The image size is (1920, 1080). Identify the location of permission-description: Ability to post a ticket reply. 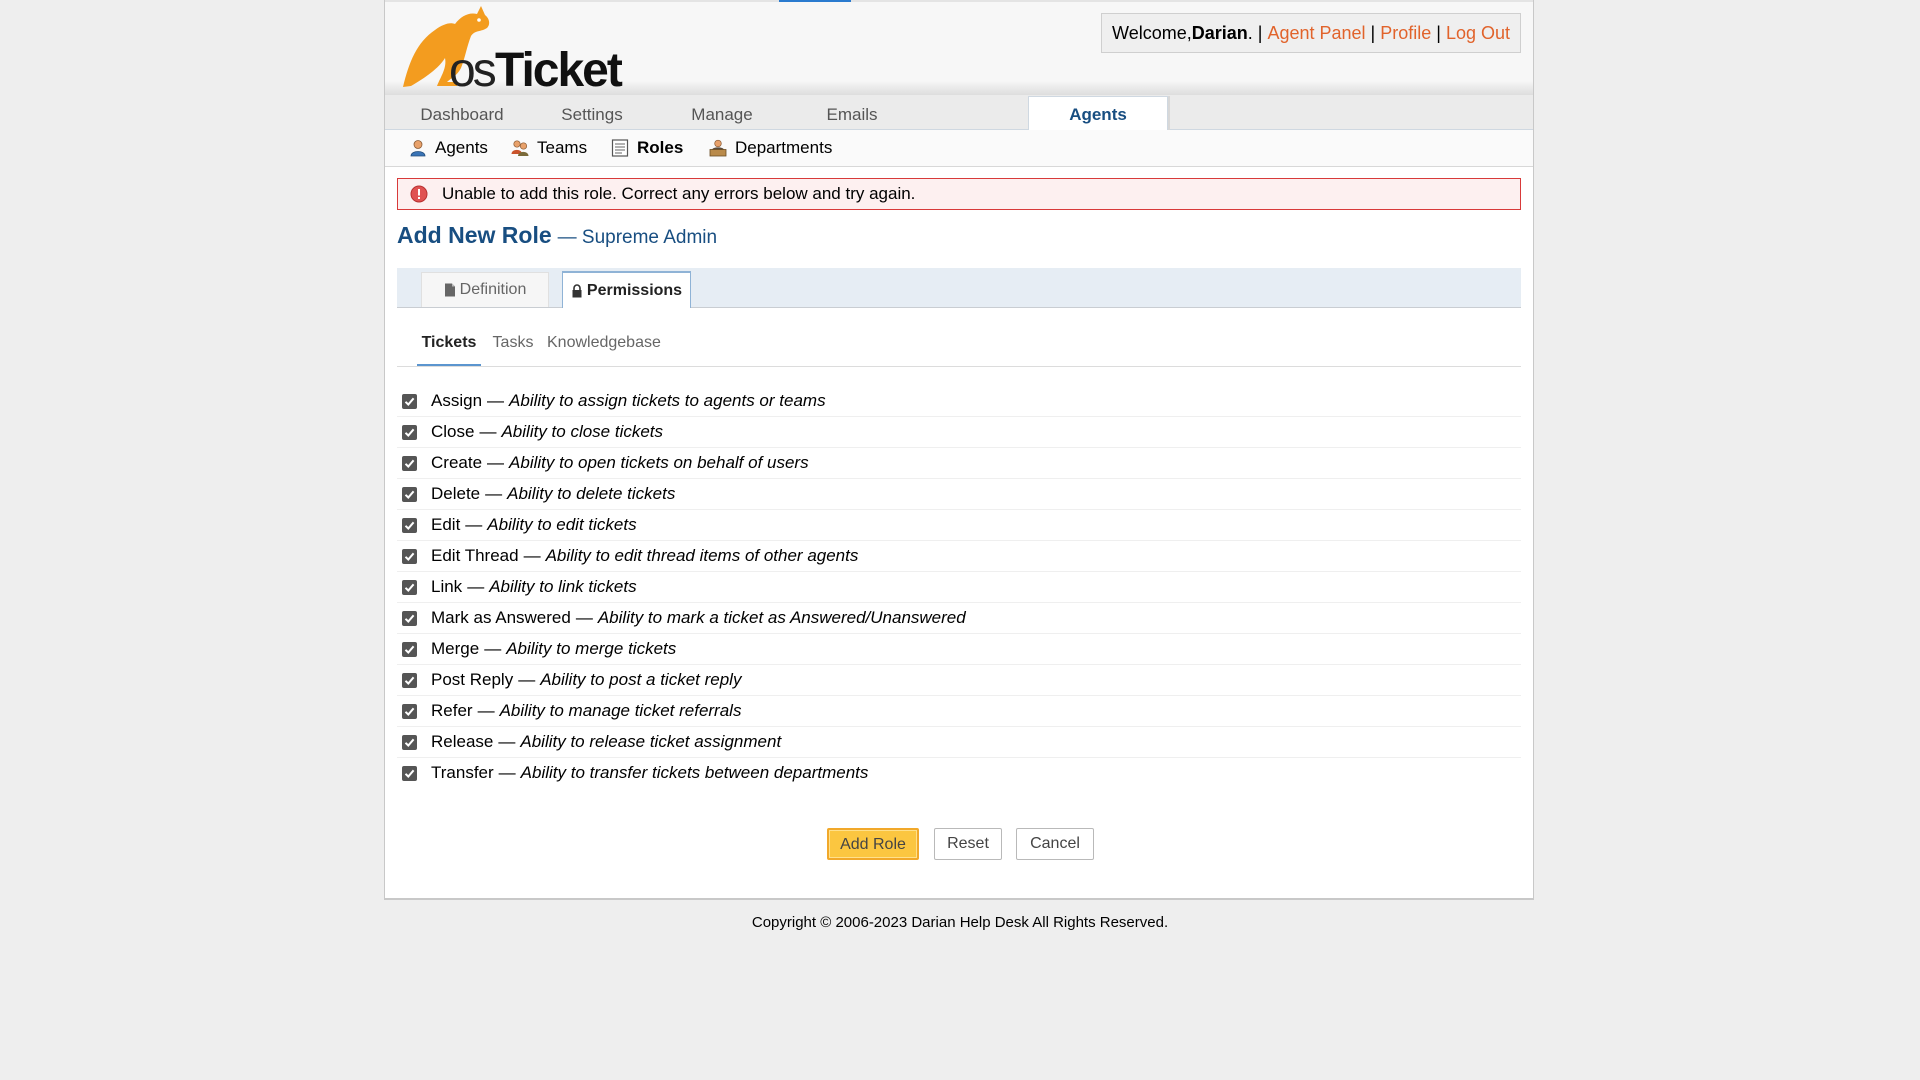
(641, 679).